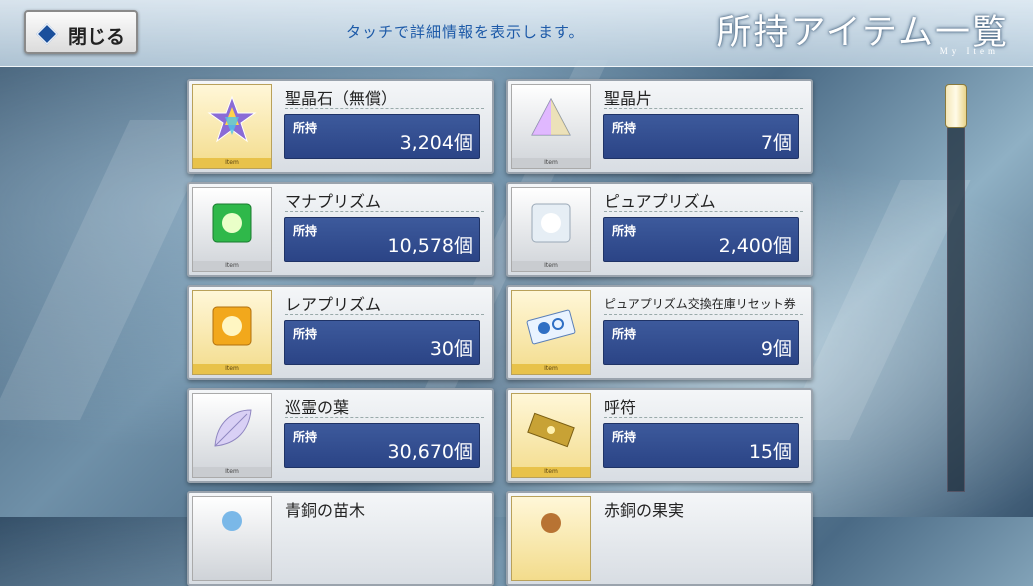 The image size is (1033, 586). I want to click on bronze-sapling-icon, so click(232, 521).